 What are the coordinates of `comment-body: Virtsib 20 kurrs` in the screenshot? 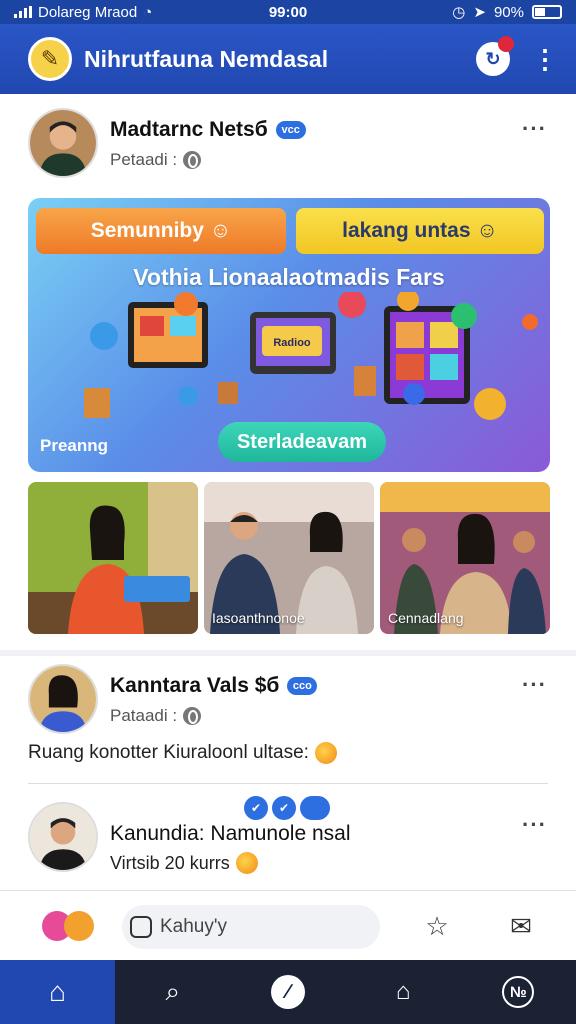 It's located at (170, 862).